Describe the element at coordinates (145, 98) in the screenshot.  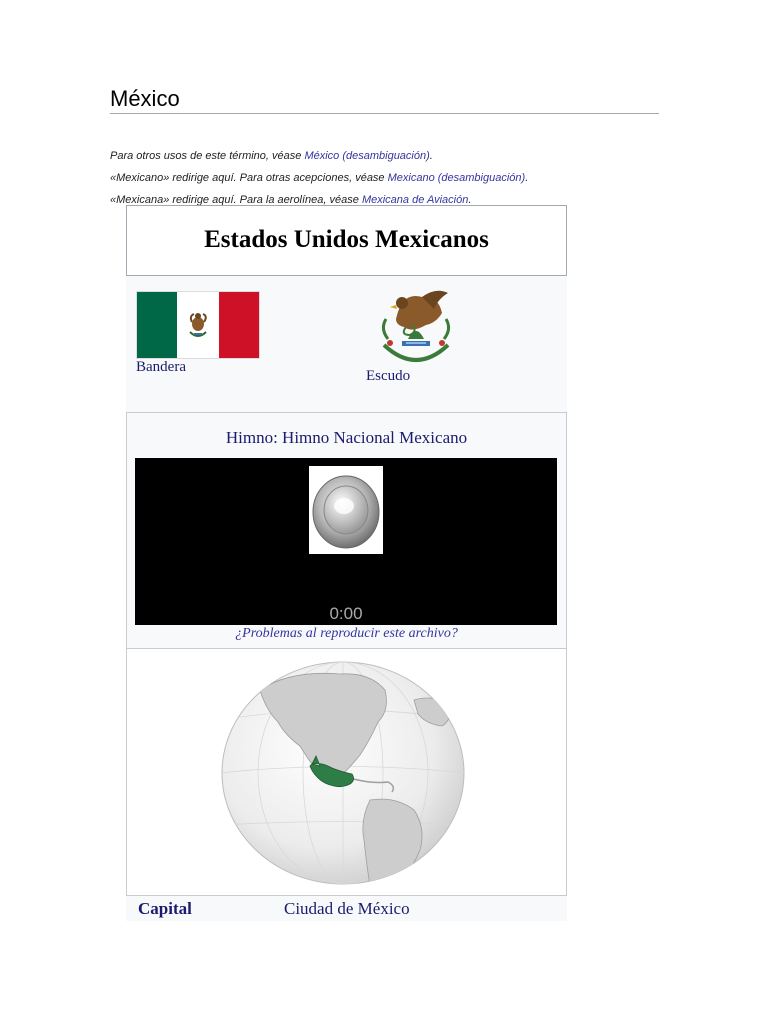
I see `page-title: México` at that location.